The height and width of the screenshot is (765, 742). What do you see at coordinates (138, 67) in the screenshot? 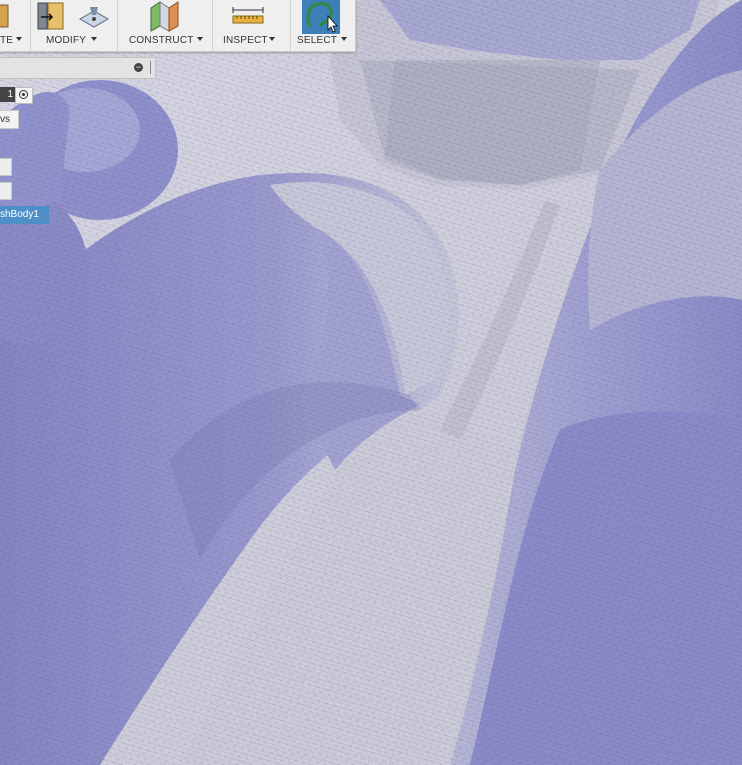
I see `collapse-icon: −` at bounding box center [138, 67].